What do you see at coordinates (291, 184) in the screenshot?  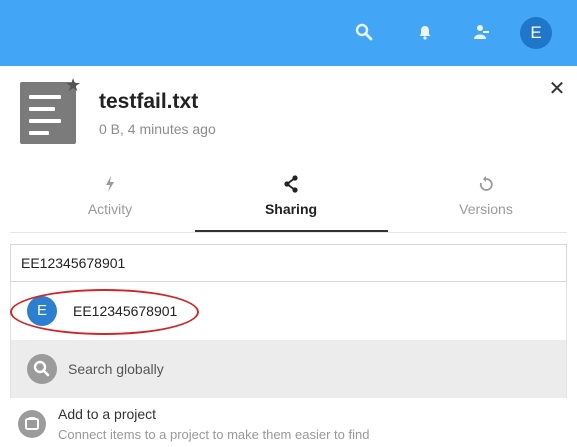 I see `share-icon` at bounding box center [291, 184].